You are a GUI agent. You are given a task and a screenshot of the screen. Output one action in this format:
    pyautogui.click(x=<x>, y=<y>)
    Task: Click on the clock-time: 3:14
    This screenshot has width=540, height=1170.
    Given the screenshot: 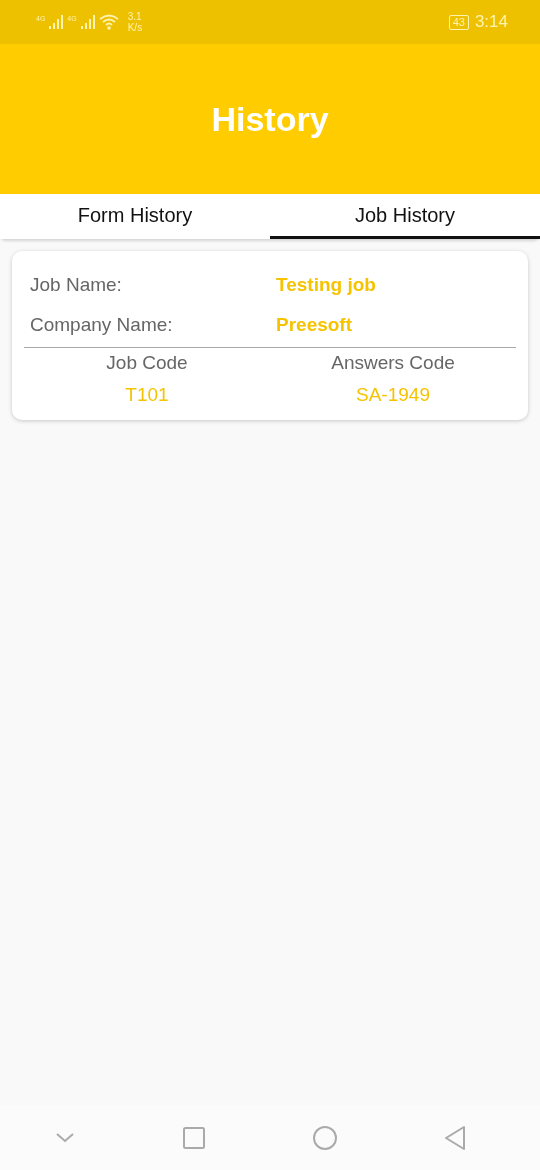 What is the action you would take?
    pyautogui.click(x=491, y=22)
    